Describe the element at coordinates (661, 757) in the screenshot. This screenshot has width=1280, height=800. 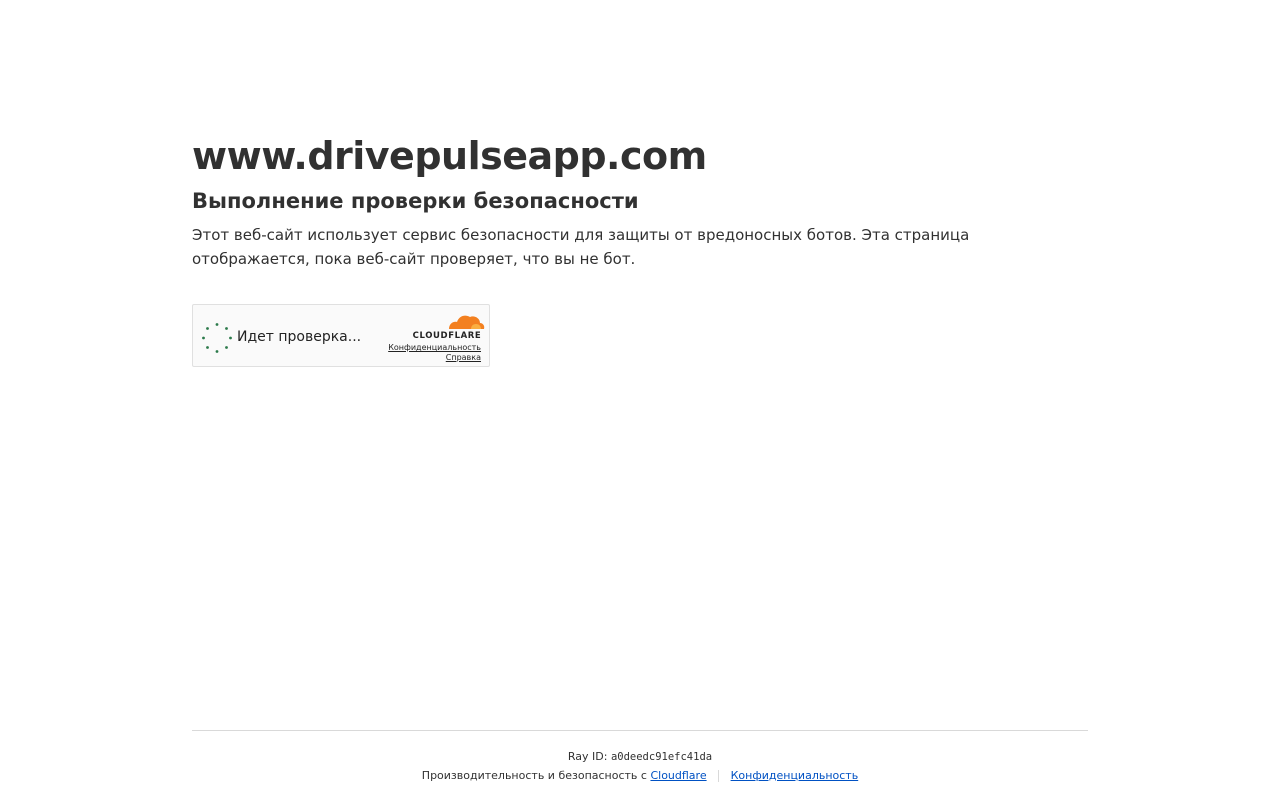
I see `ray-id-value: a0deedc91efc41da` at that location.